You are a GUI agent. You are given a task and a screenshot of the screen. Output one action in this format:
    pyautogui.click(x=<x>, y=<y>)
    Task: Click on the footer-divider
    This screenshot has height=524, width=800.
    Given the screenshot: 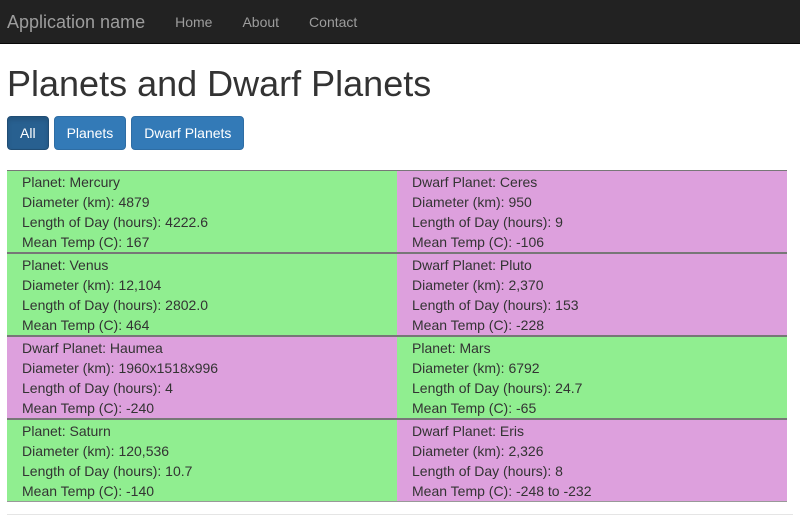 What is the action you would take?
    pyautogui.click(x=400, y=514)
    